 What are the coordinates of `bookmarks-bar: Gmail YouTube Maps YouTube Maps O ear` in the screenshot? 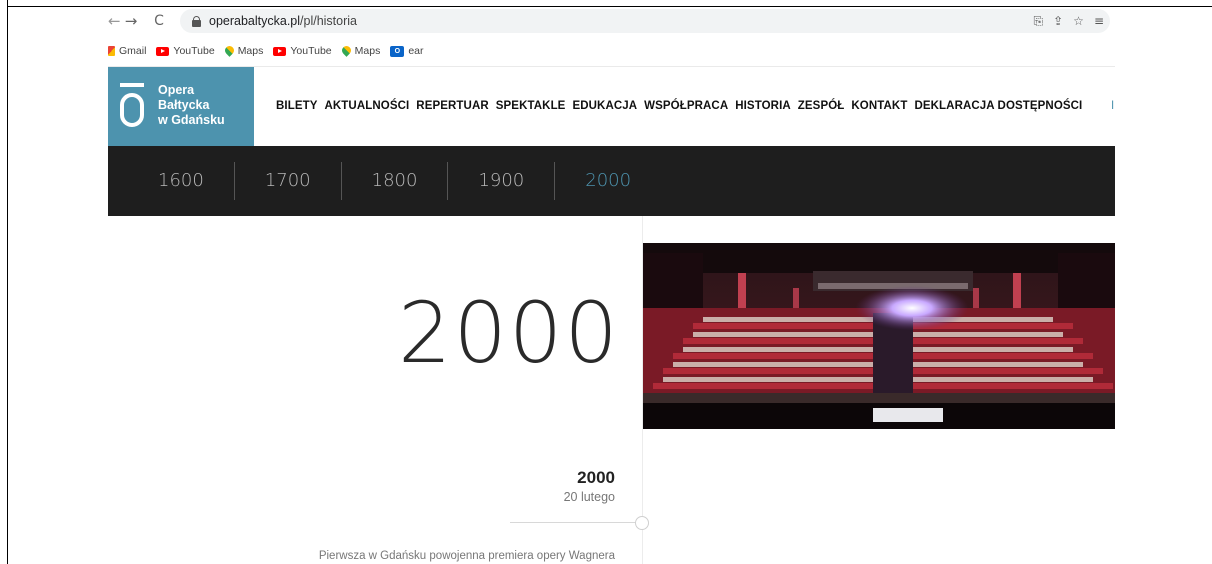 It's located at (266, 51).